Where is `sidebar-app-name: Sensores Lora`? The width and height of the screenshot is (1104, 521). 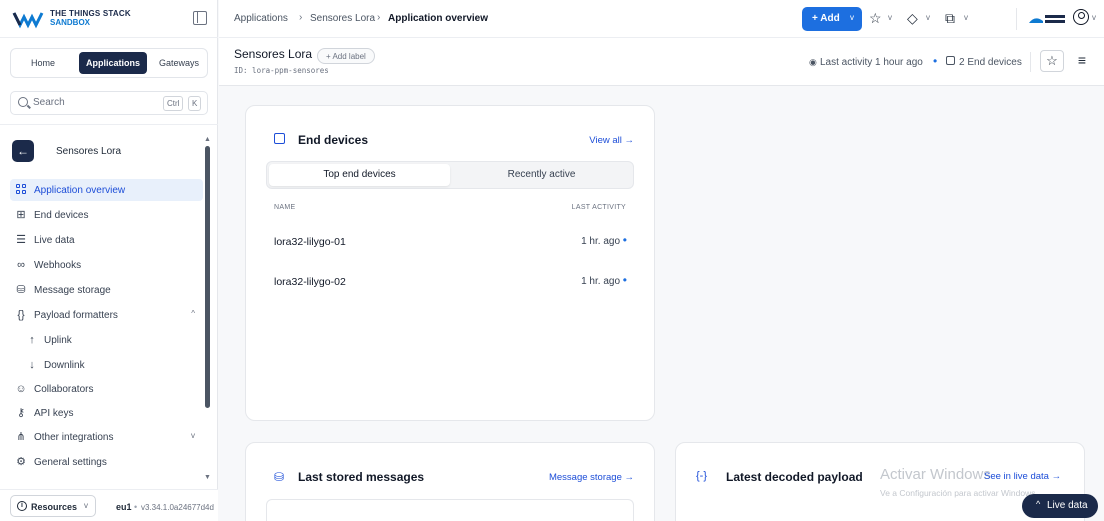 sidebar-app-name: Sensores Lora is located at coordinates (89, 151).